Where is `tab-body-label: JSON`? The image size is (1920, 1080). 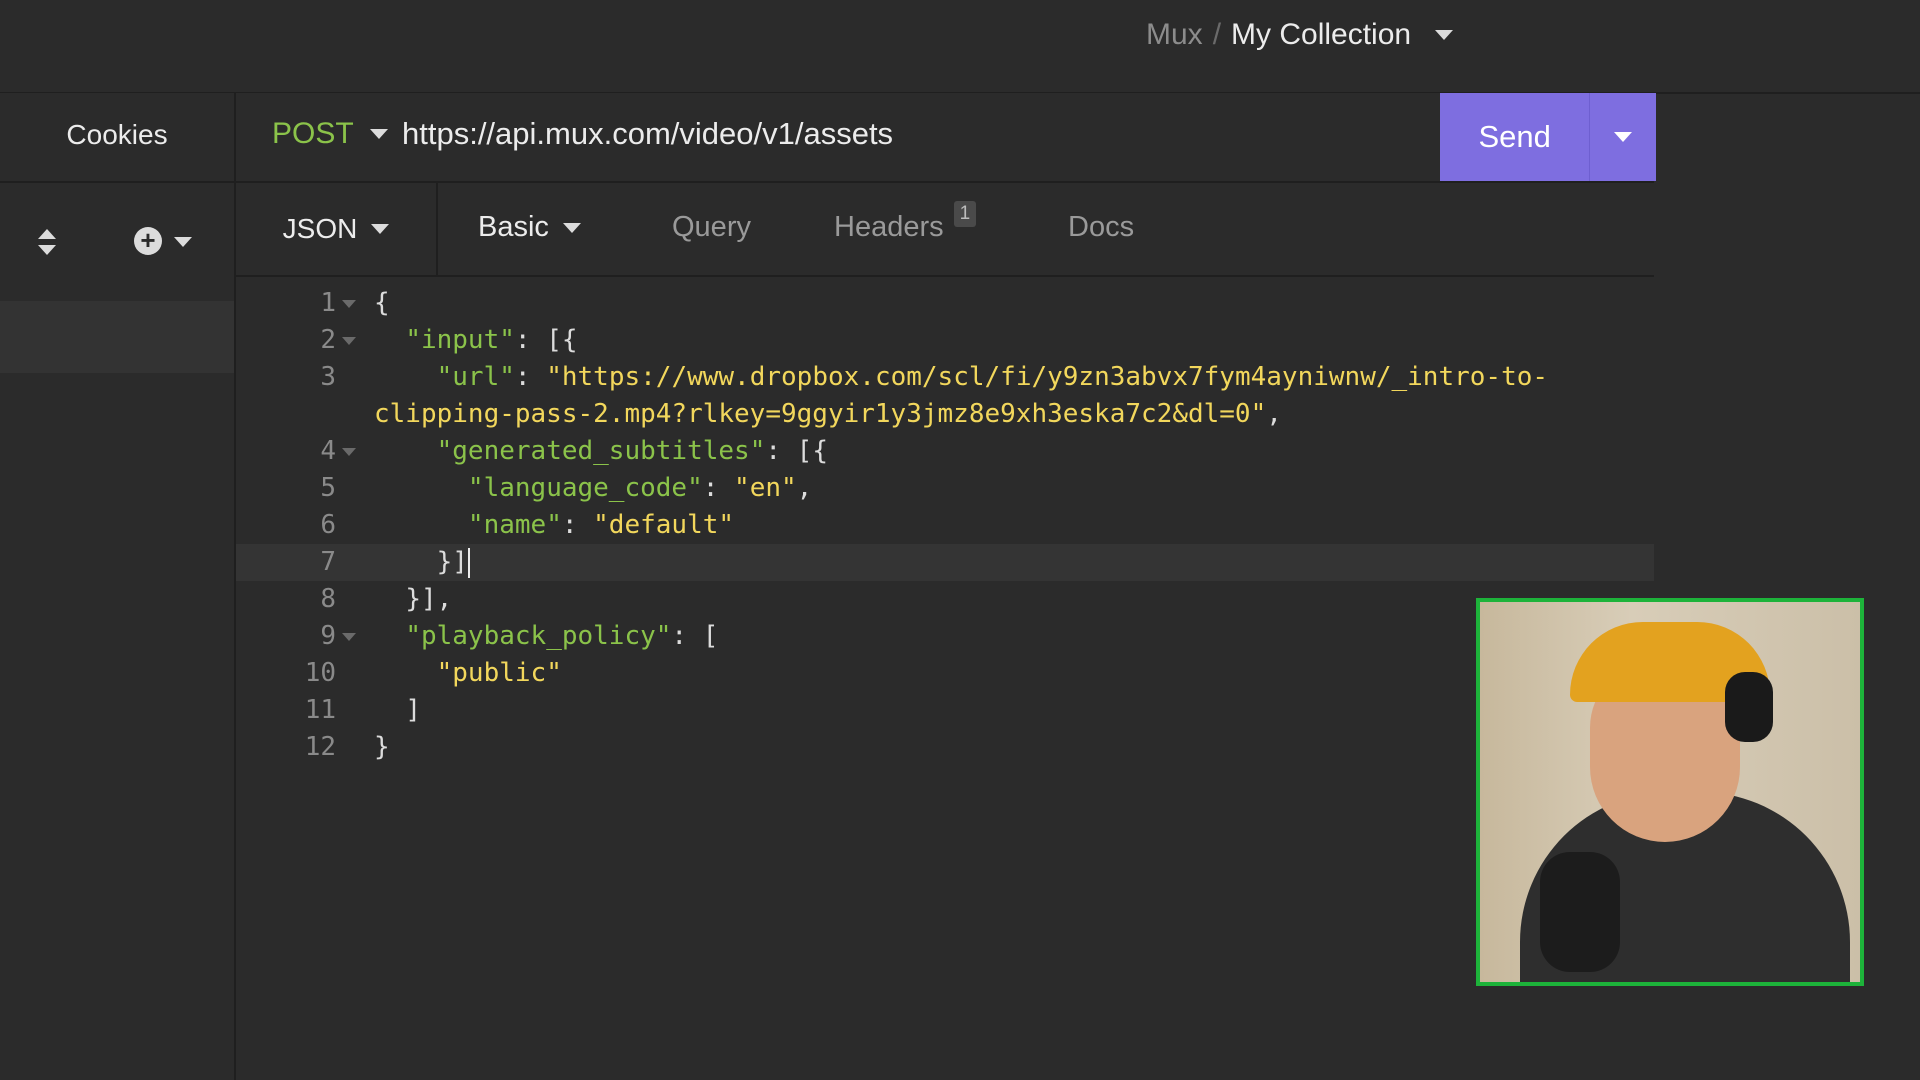
tab-body-label: JSON is located at coordinates (320, 228).